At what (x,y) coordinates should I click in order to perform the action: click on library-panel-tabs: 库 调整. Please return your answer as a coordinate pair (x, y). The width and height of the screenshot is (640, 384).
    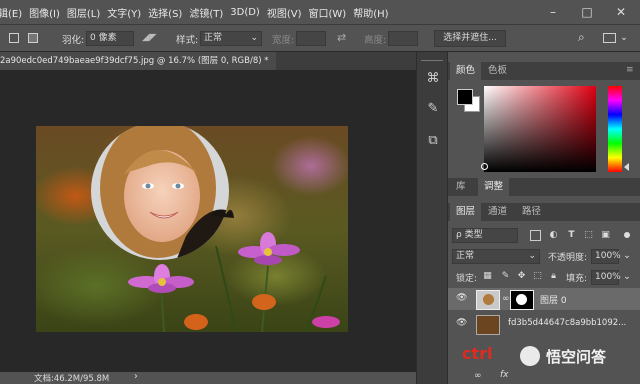
    Looking at the image, I should click on (544, 187).